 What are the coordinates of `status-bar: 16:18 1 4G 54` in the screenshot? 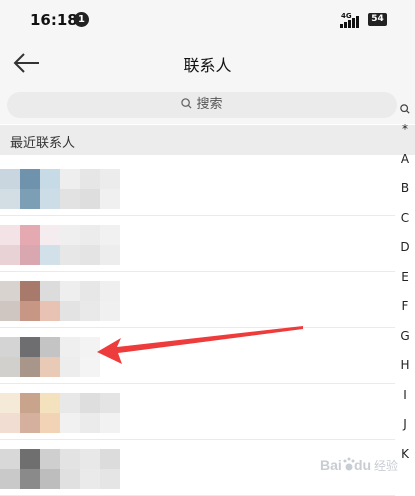 It's located at (207, 20).